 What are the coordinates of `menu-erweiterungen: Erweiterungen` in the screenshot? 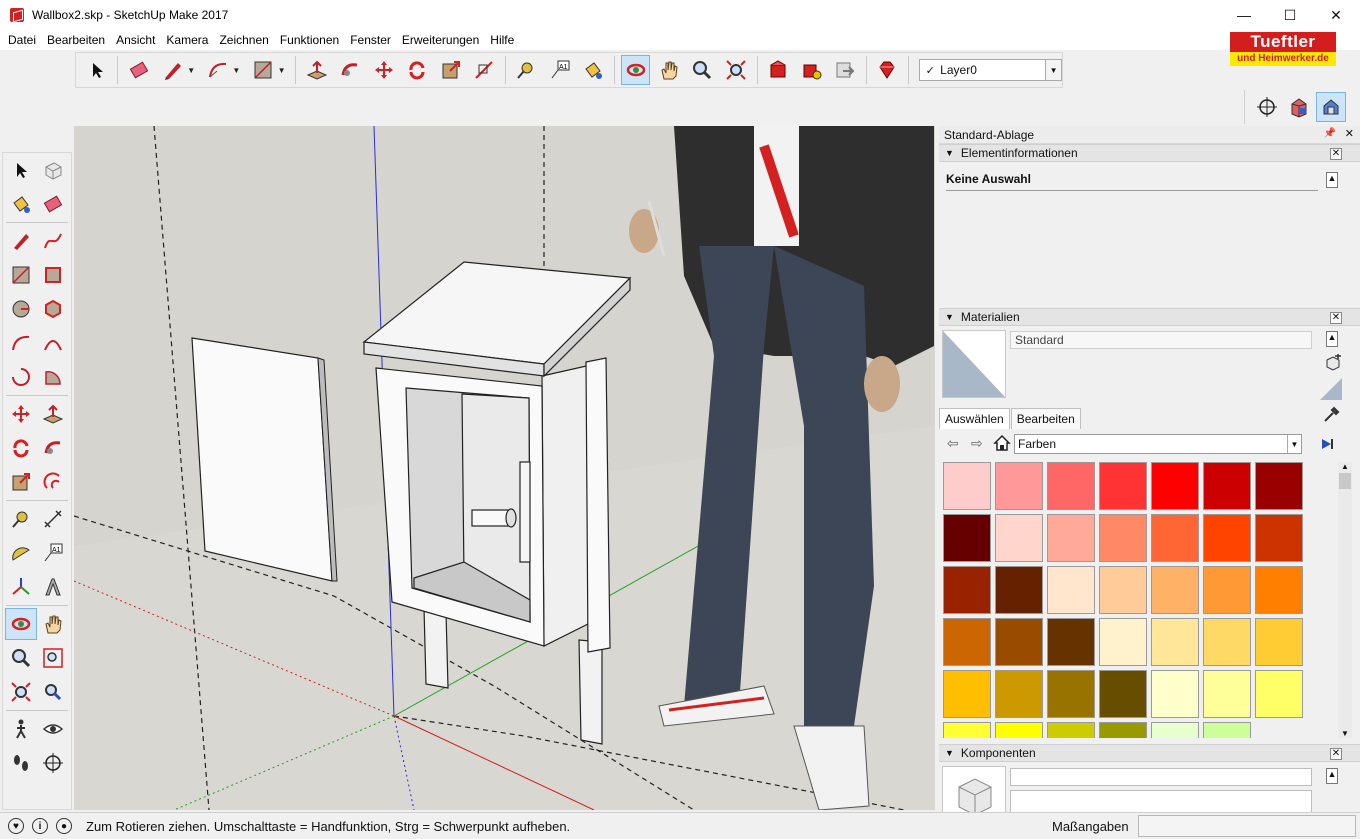 It's located at (441, 40).